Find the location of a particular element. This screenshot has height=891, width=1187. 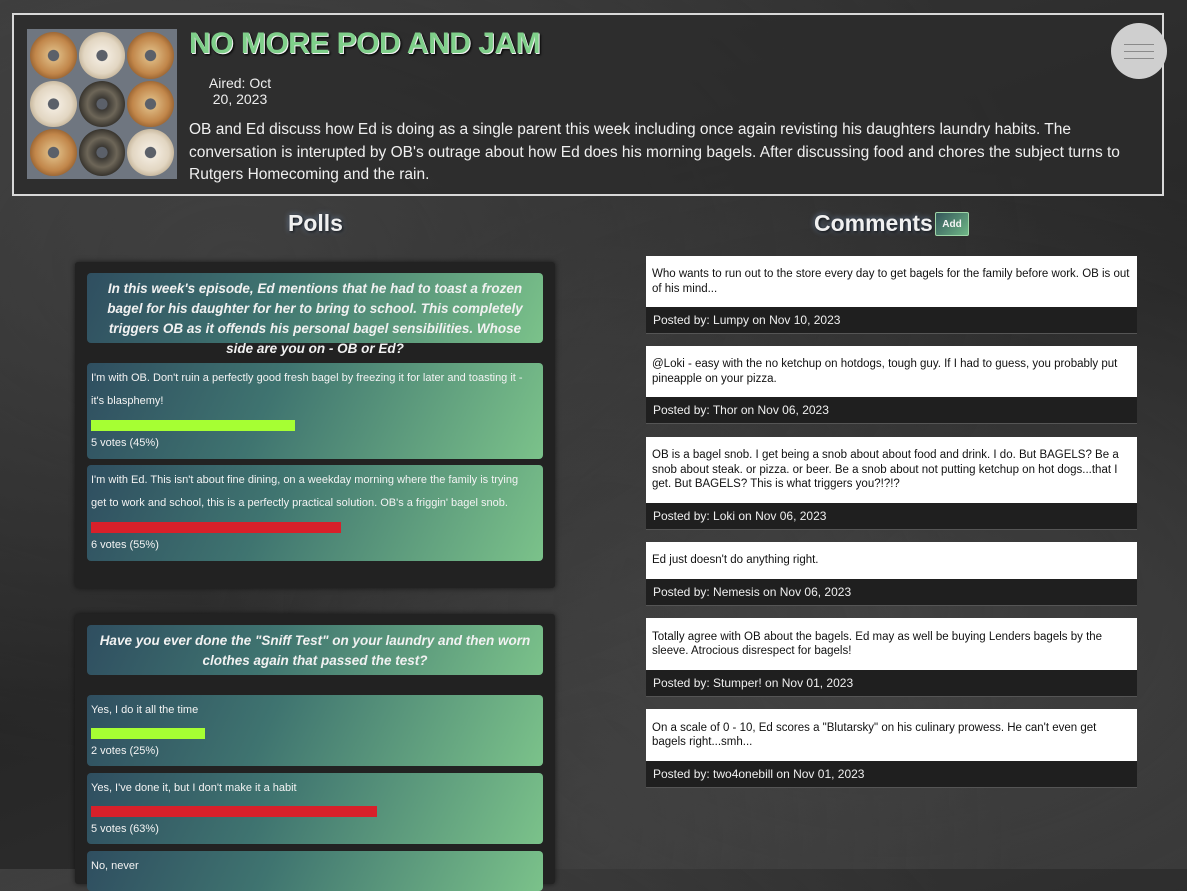

comment-text: Ed just doesn't do anything right. is located at coordinates (891, 560).